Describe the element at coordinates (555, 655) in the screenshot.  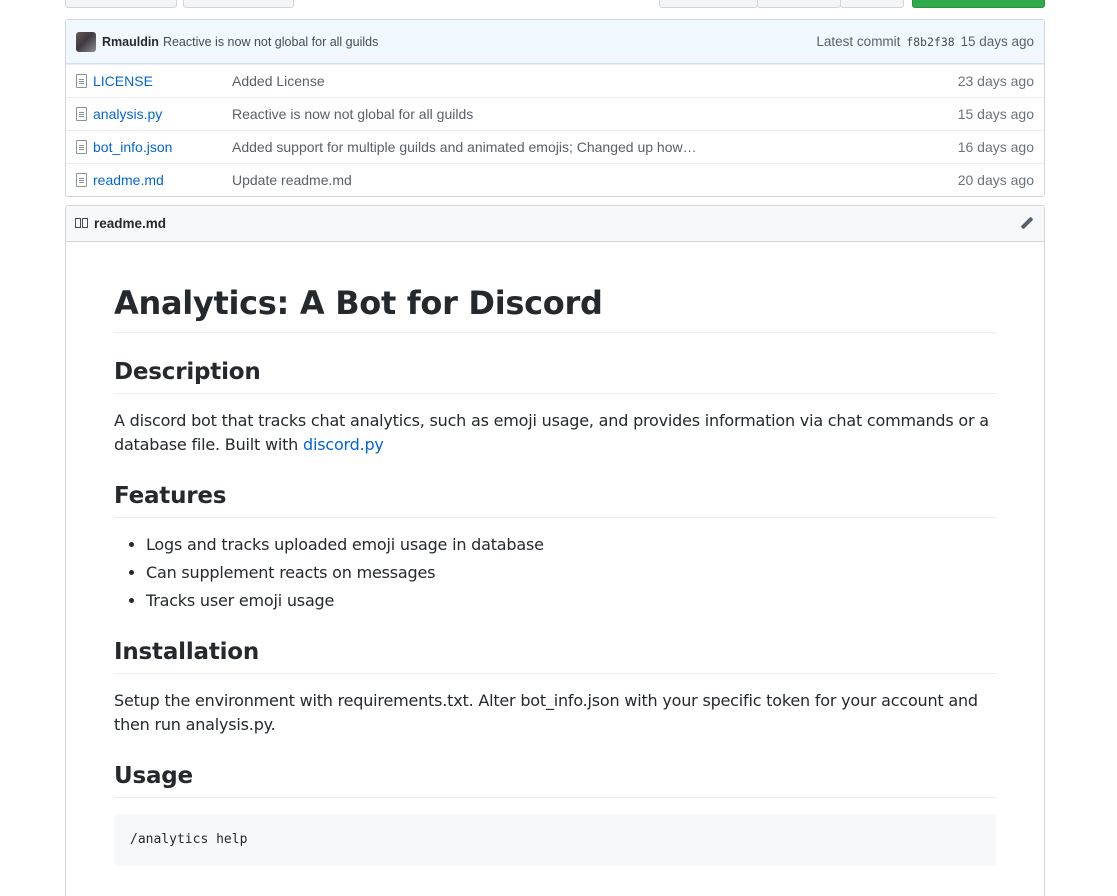
I see `installation-heading: Installation` at that location.